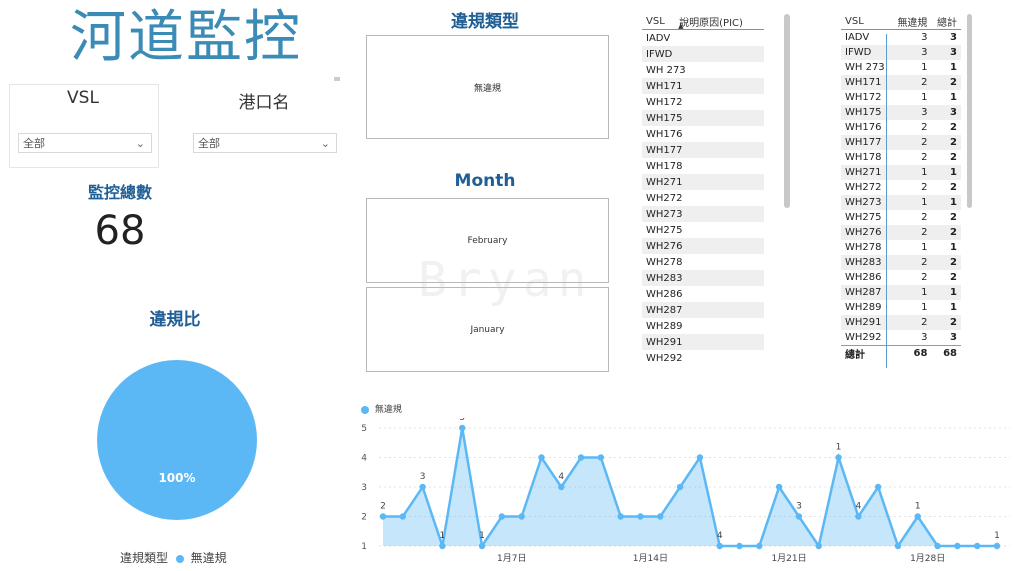 The height and width of the screenshot is (571, 1015). What do you see at coordinates (866, 112) in the screenshot?
I see `cell-vsl: WH175` at bounding box center [866, 112].